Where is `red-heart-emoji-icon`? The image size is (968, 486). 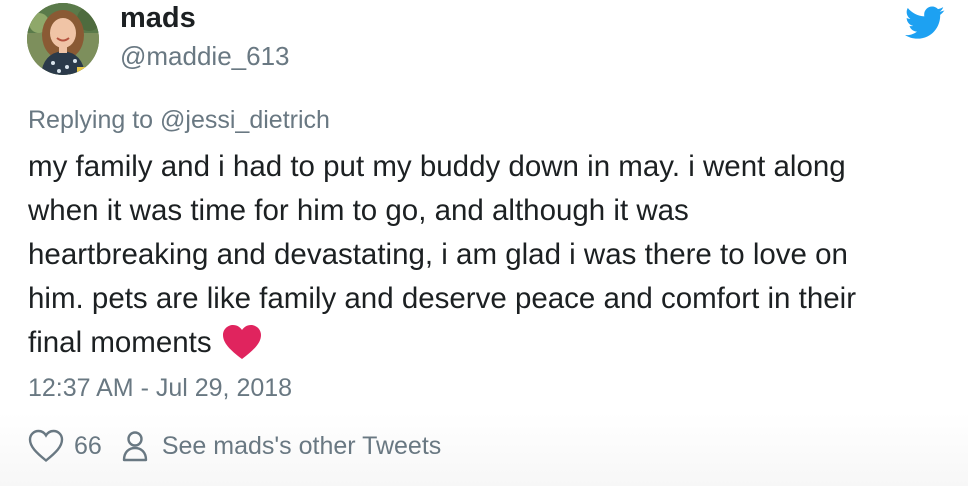 red-heart-emoji-icon is located at coordinates (241, 342).